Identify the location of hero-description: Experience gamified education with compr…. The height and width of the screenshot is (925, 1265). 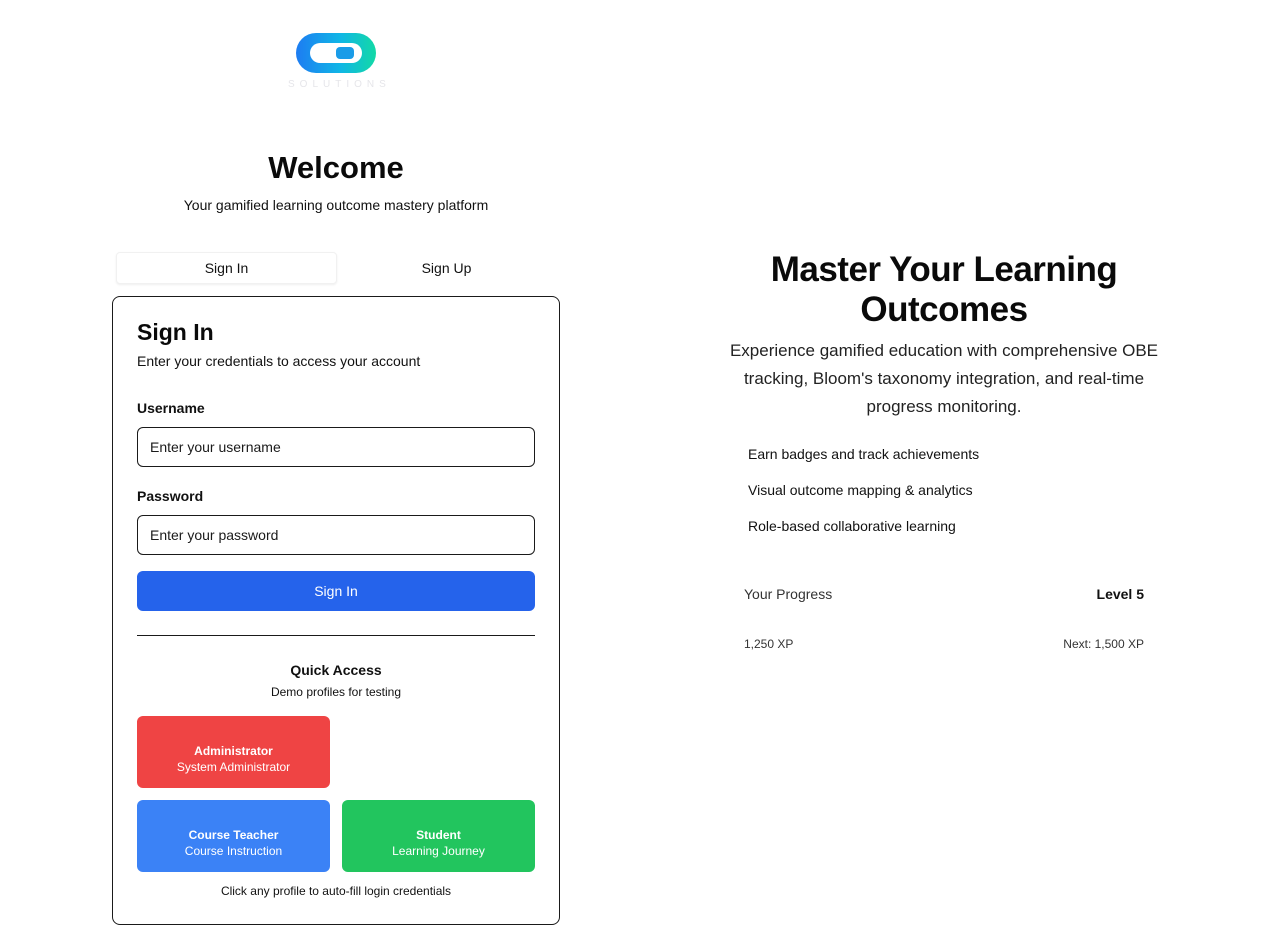
(944, 378).